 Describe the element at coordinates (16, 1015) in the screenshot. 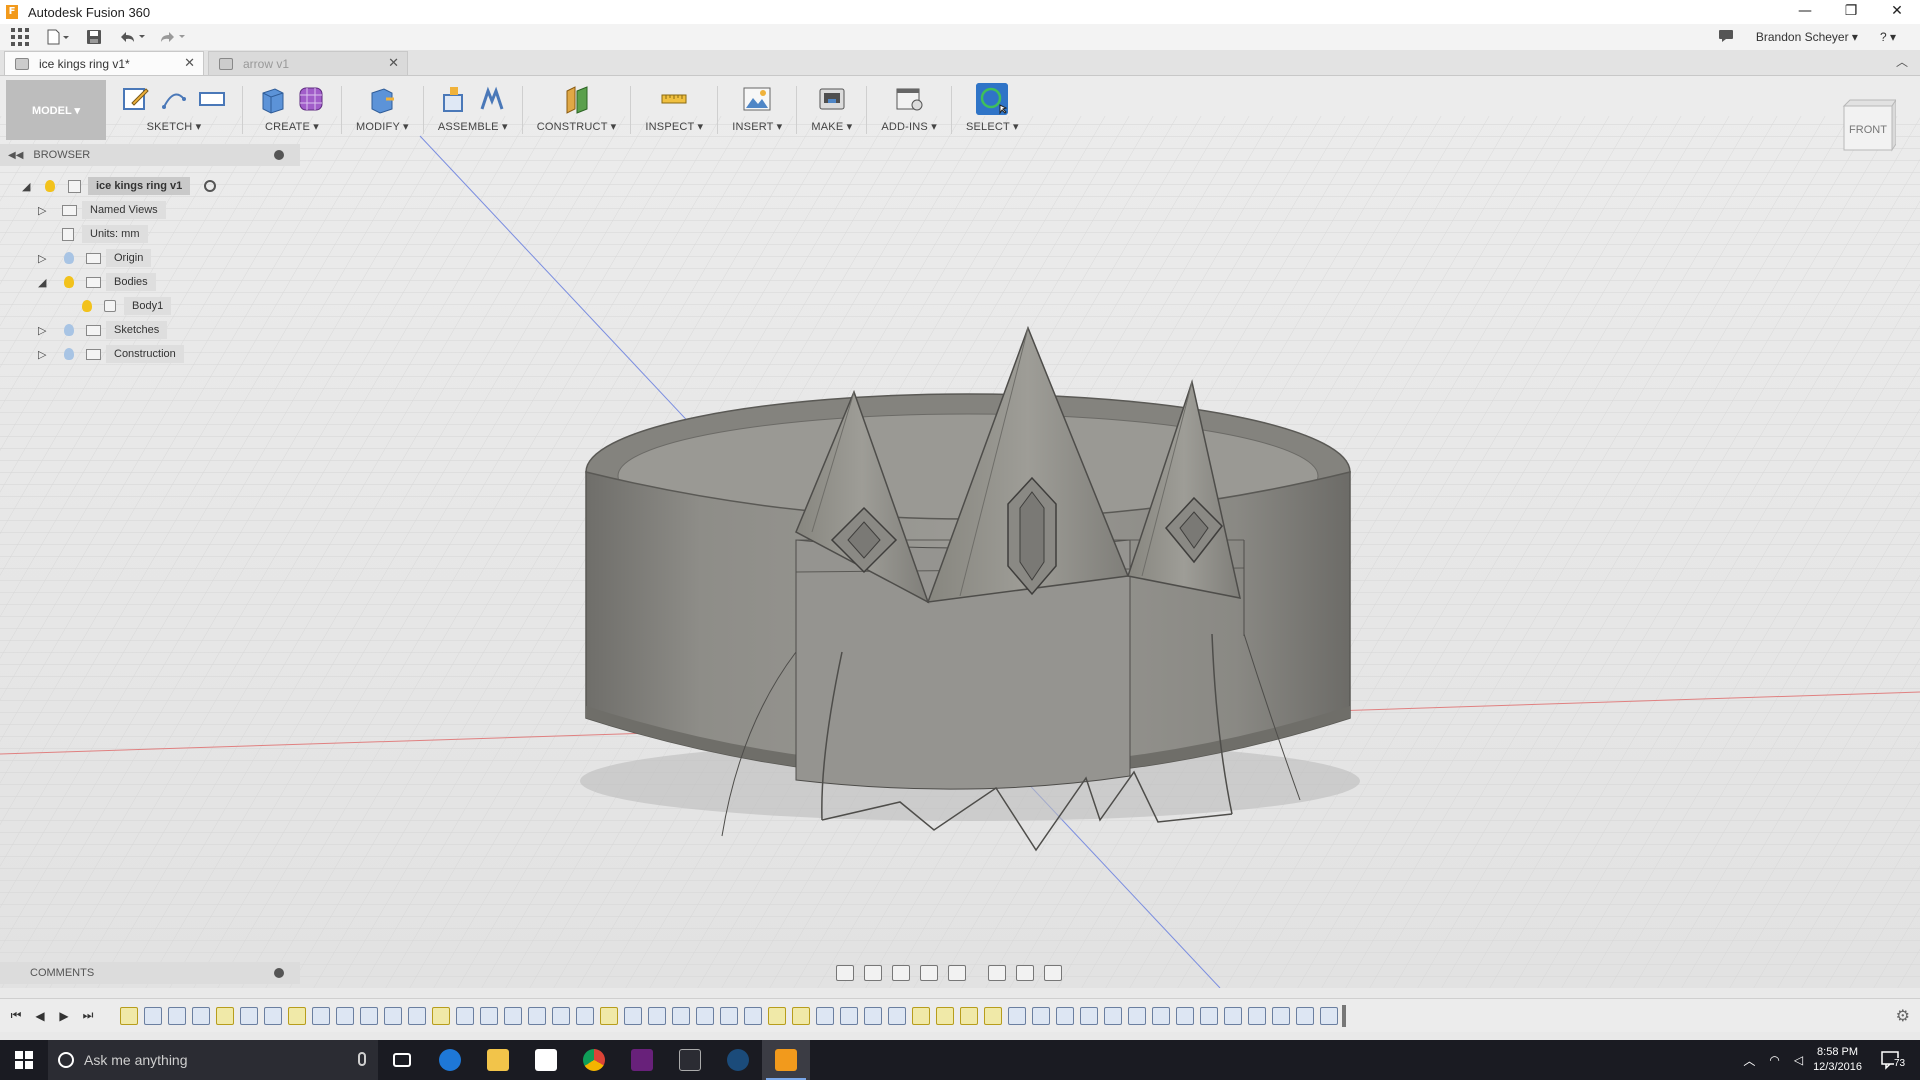

I see `timeline-first-button: ⏮` at that location.